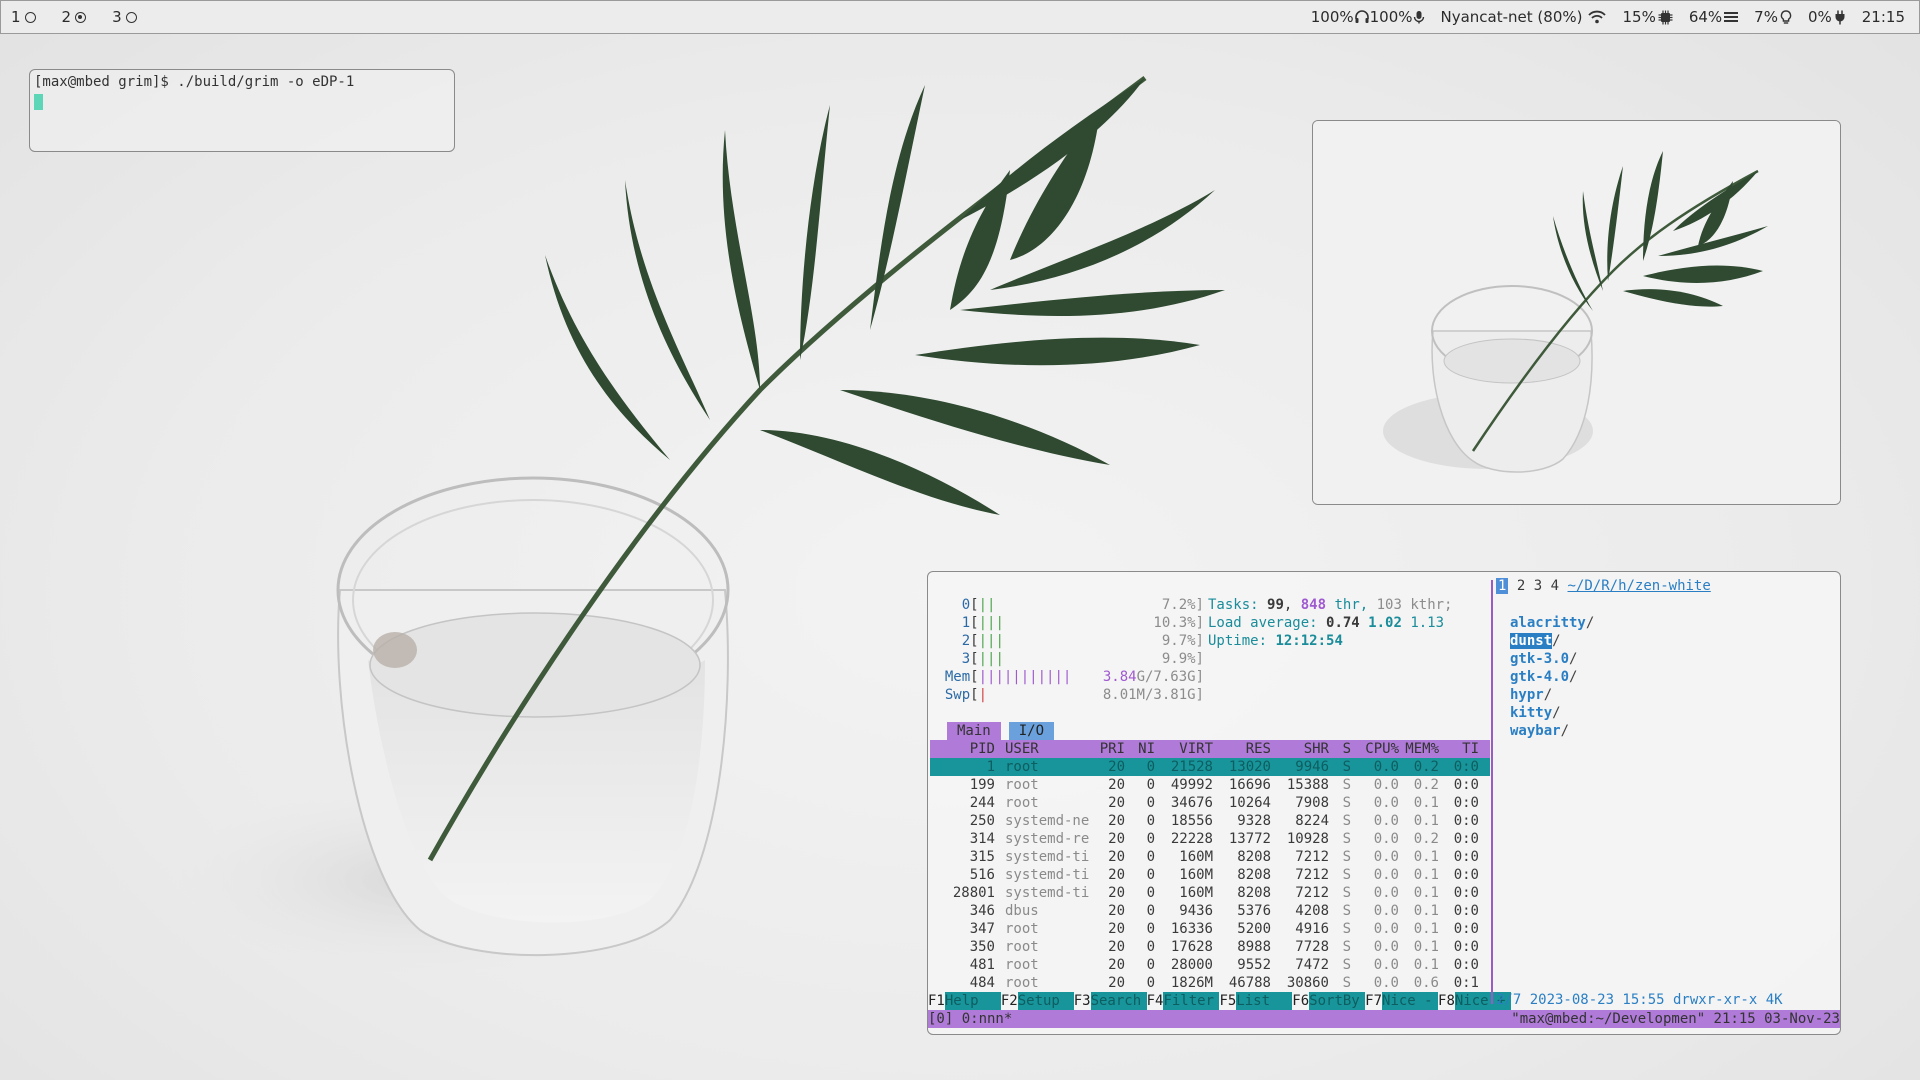  Describe the element at coordinates (1402, 1001) in the screenshot. I see `fkey-f7: F7 Nice -` at that location.